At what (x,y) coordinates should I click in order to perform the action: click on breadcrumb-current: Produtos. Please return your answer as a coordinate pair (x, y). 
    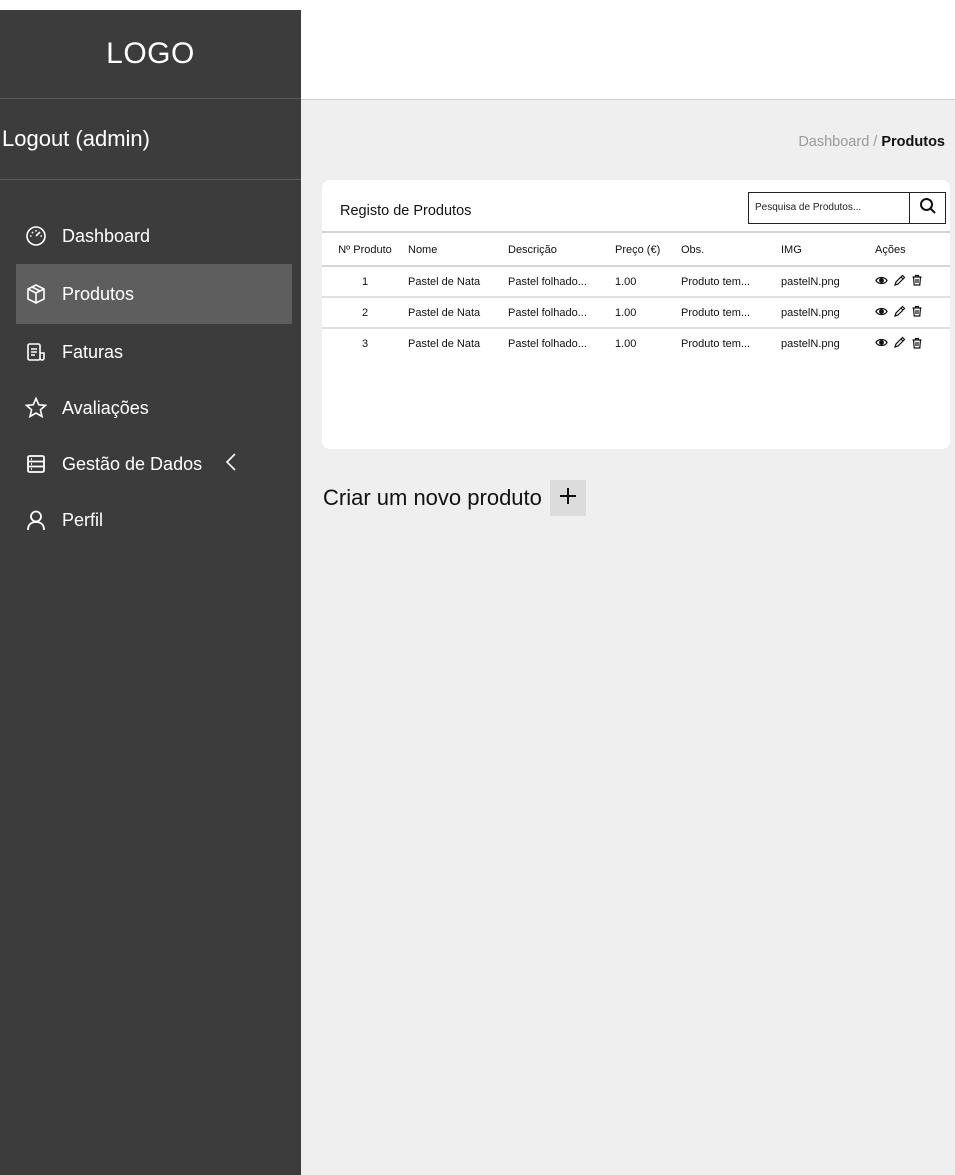
    Looking at the image, I should click on (913, 142).